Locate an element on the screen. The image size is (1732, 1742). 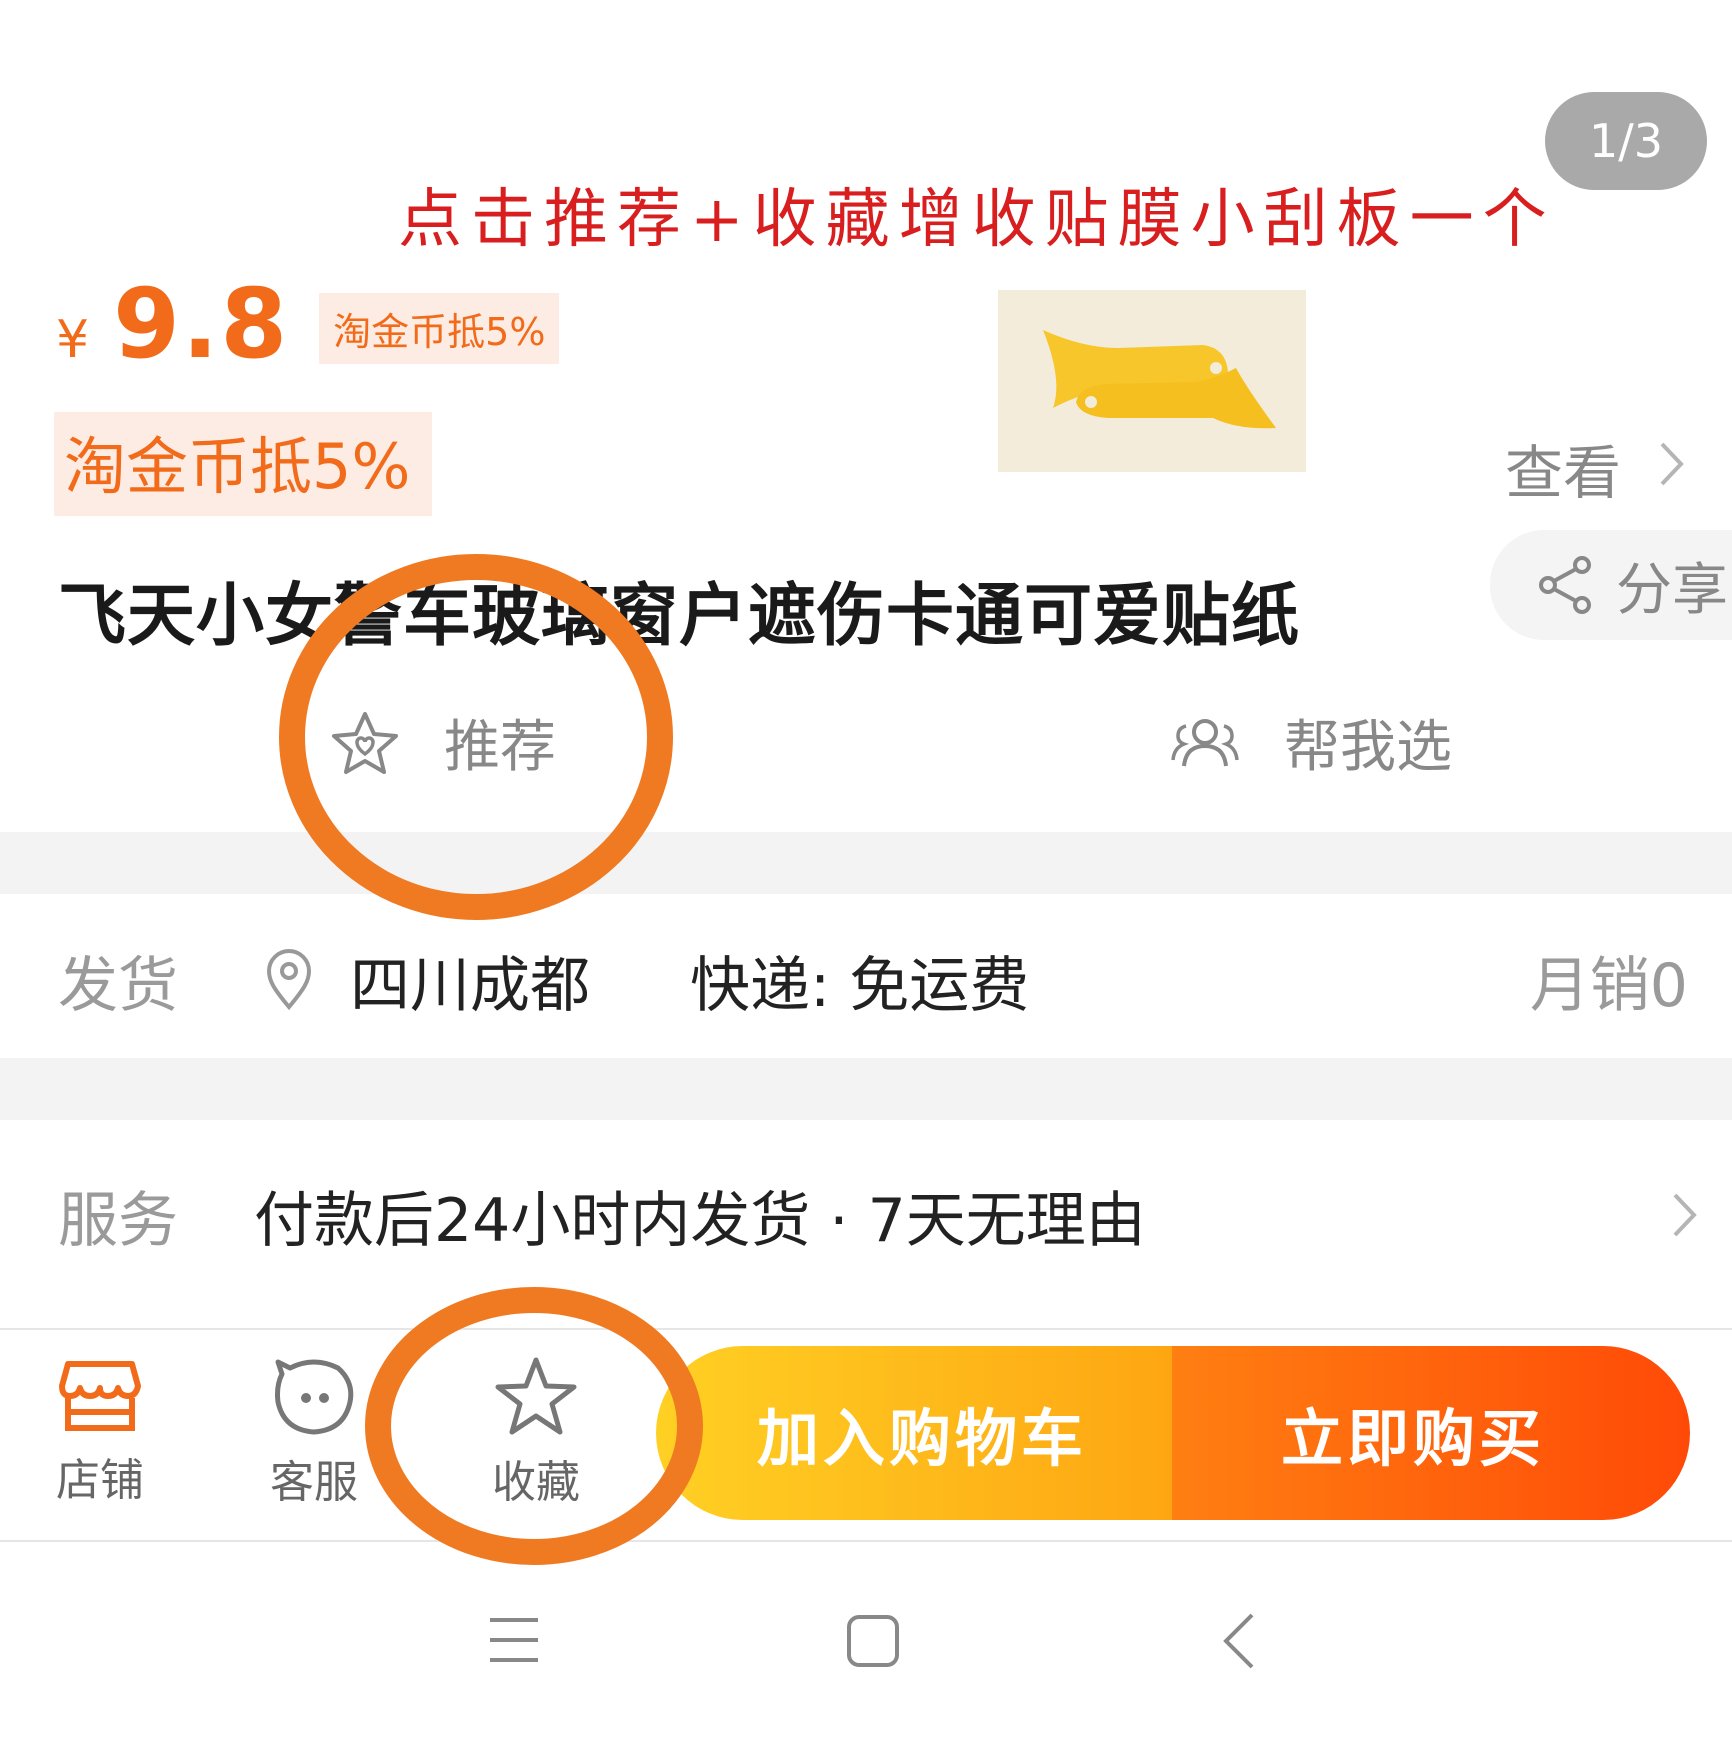
system-navigation-bar is located at coordinates (866, 1635).